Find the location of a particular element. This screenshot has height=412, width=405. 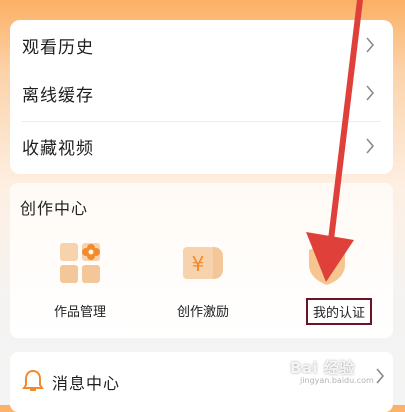

shield-badge-icon is located at coordinates (327, 264).